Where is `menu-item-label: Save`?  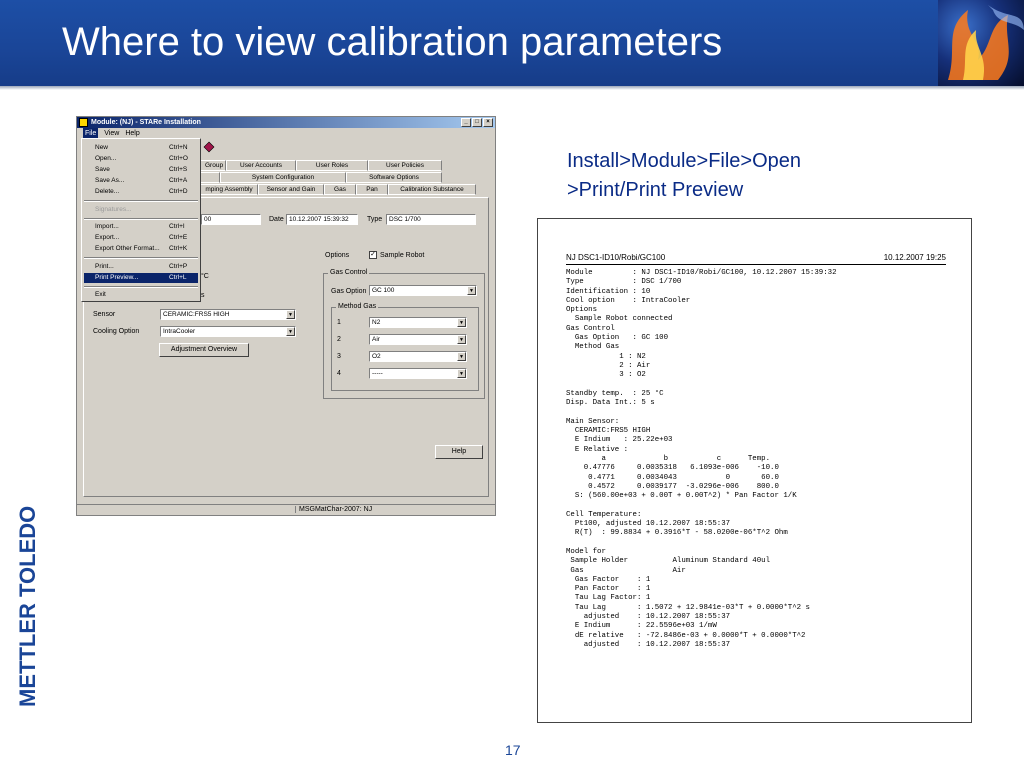 menu-item-label: Save is located at coordinates (102, 169).